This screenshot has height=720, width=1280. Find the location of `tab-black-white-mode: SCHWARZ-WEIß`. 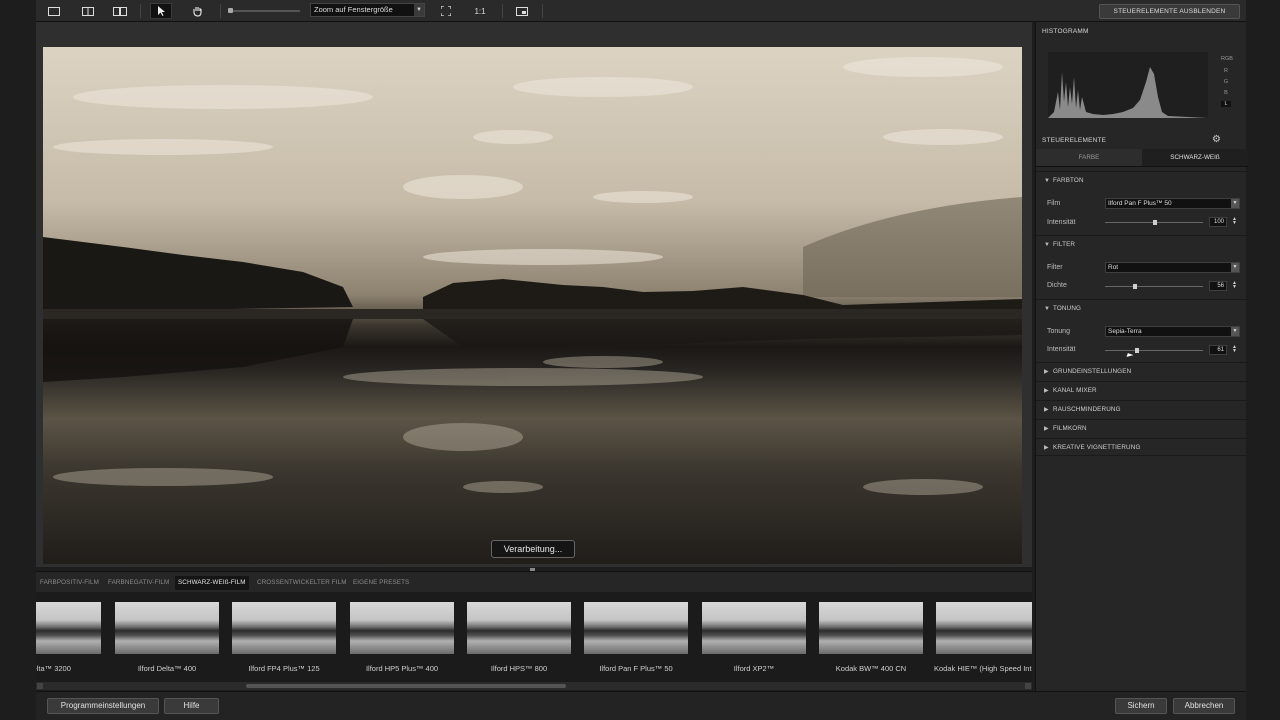

tab-black-white-mode: SCHWARZ-WEIß is located at coordinates (1195, 158).